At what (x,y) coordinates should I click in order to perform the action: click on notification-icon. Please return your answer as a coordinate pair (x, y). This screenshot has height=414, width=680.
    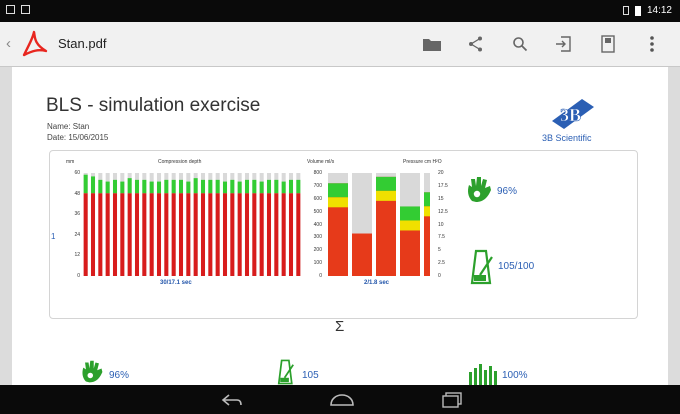
    Looking at the image, I should click on (10, 9).